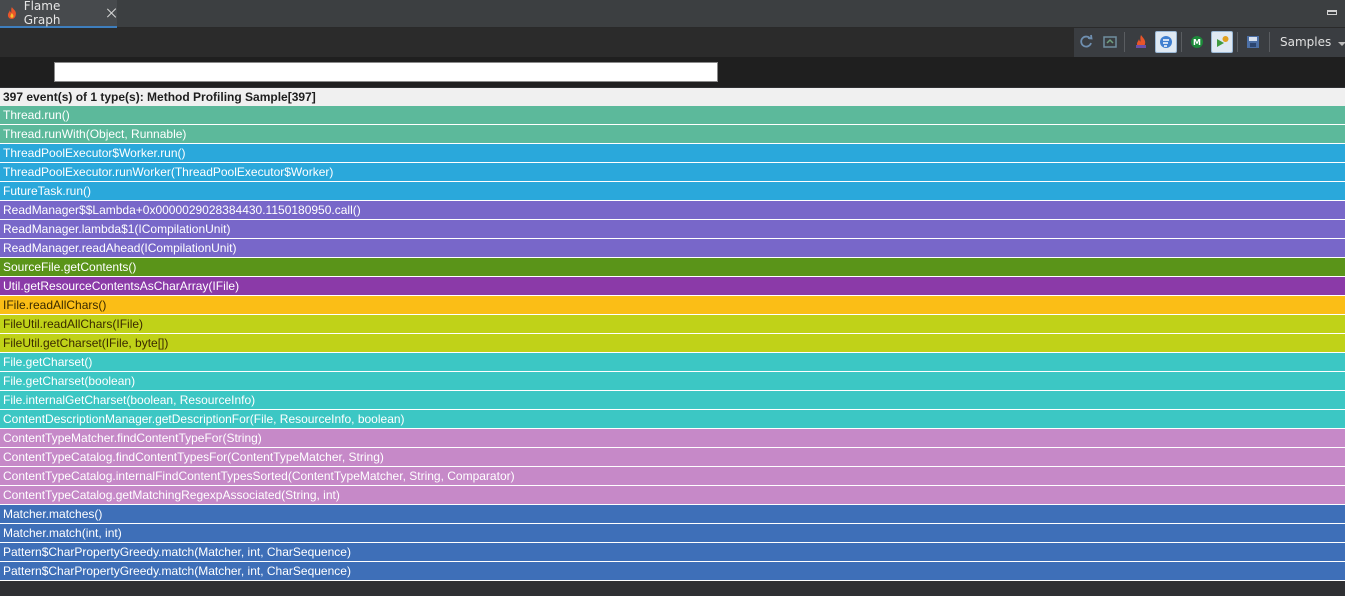  I want to click on search-input, so click(386, 72).